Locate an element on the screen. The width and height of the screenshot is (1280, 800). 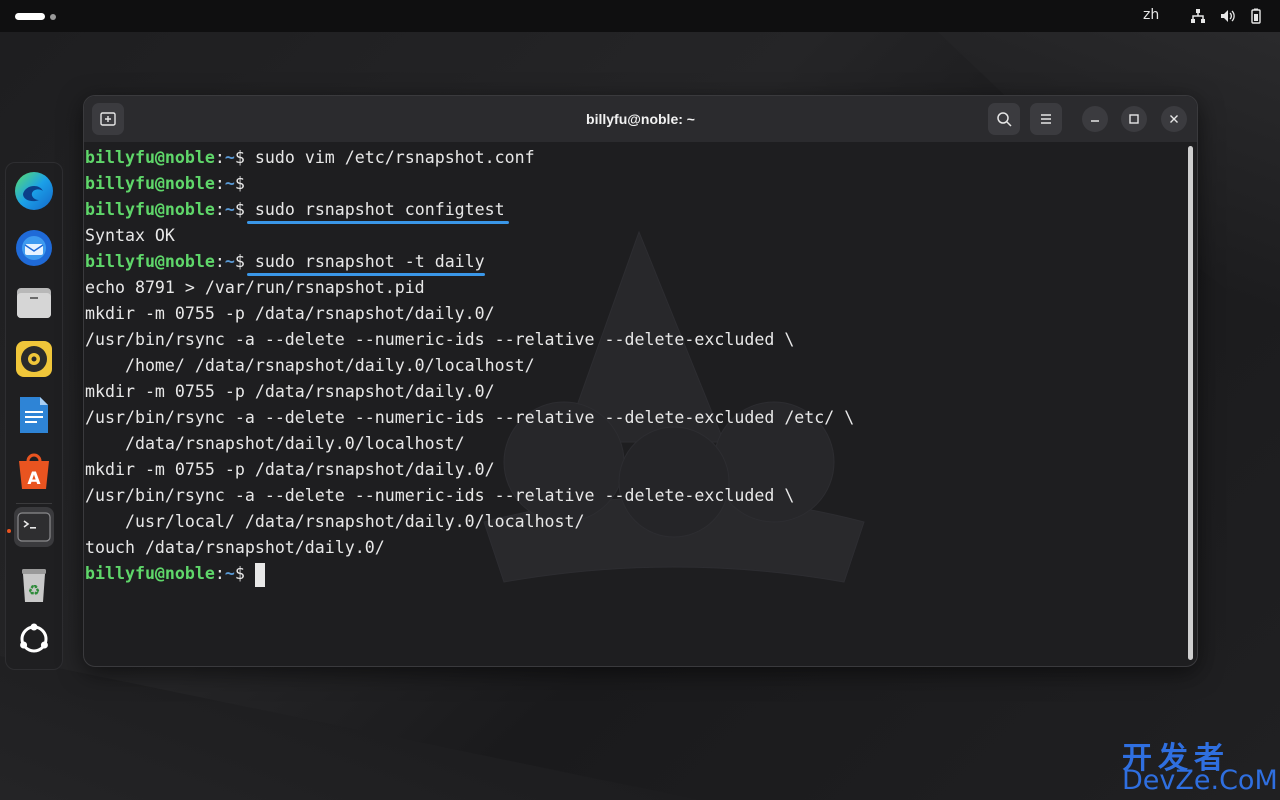
command-text: sudo rsnapshot -t daily is located at coordinates (369, 261).